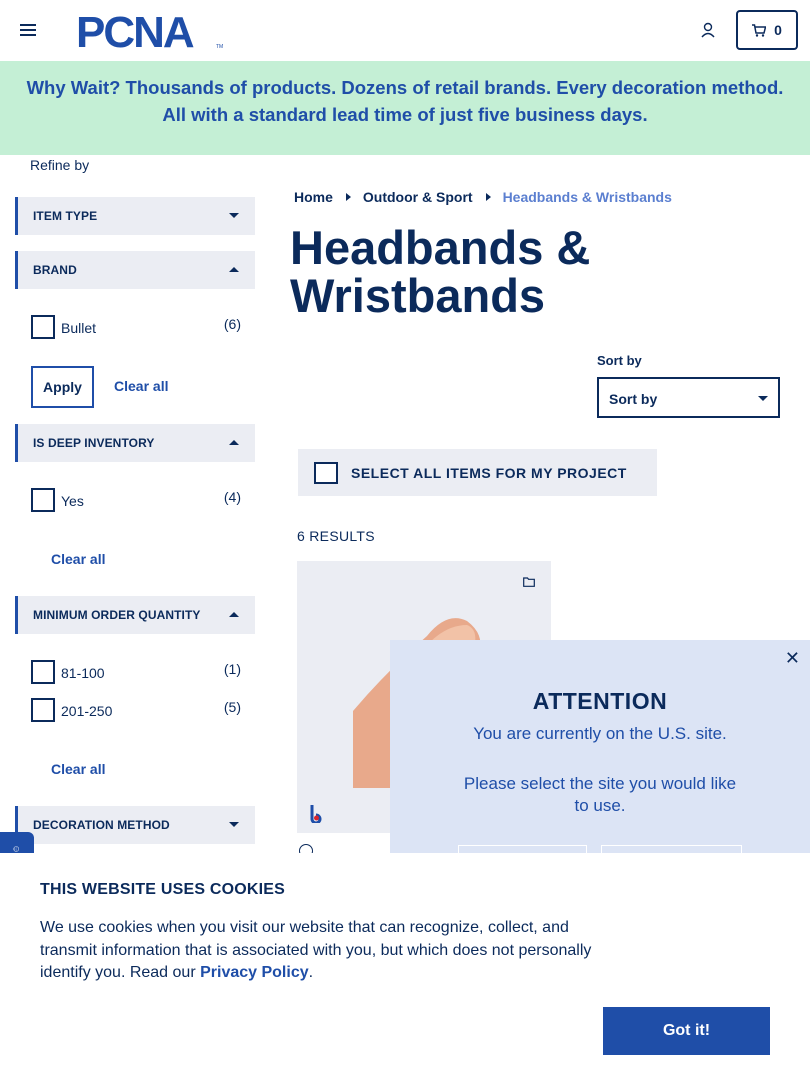 The height and width of the screenshot is (1080, 810). I want to click on facet-label: DECORATION METHOD, so click(101, 825).